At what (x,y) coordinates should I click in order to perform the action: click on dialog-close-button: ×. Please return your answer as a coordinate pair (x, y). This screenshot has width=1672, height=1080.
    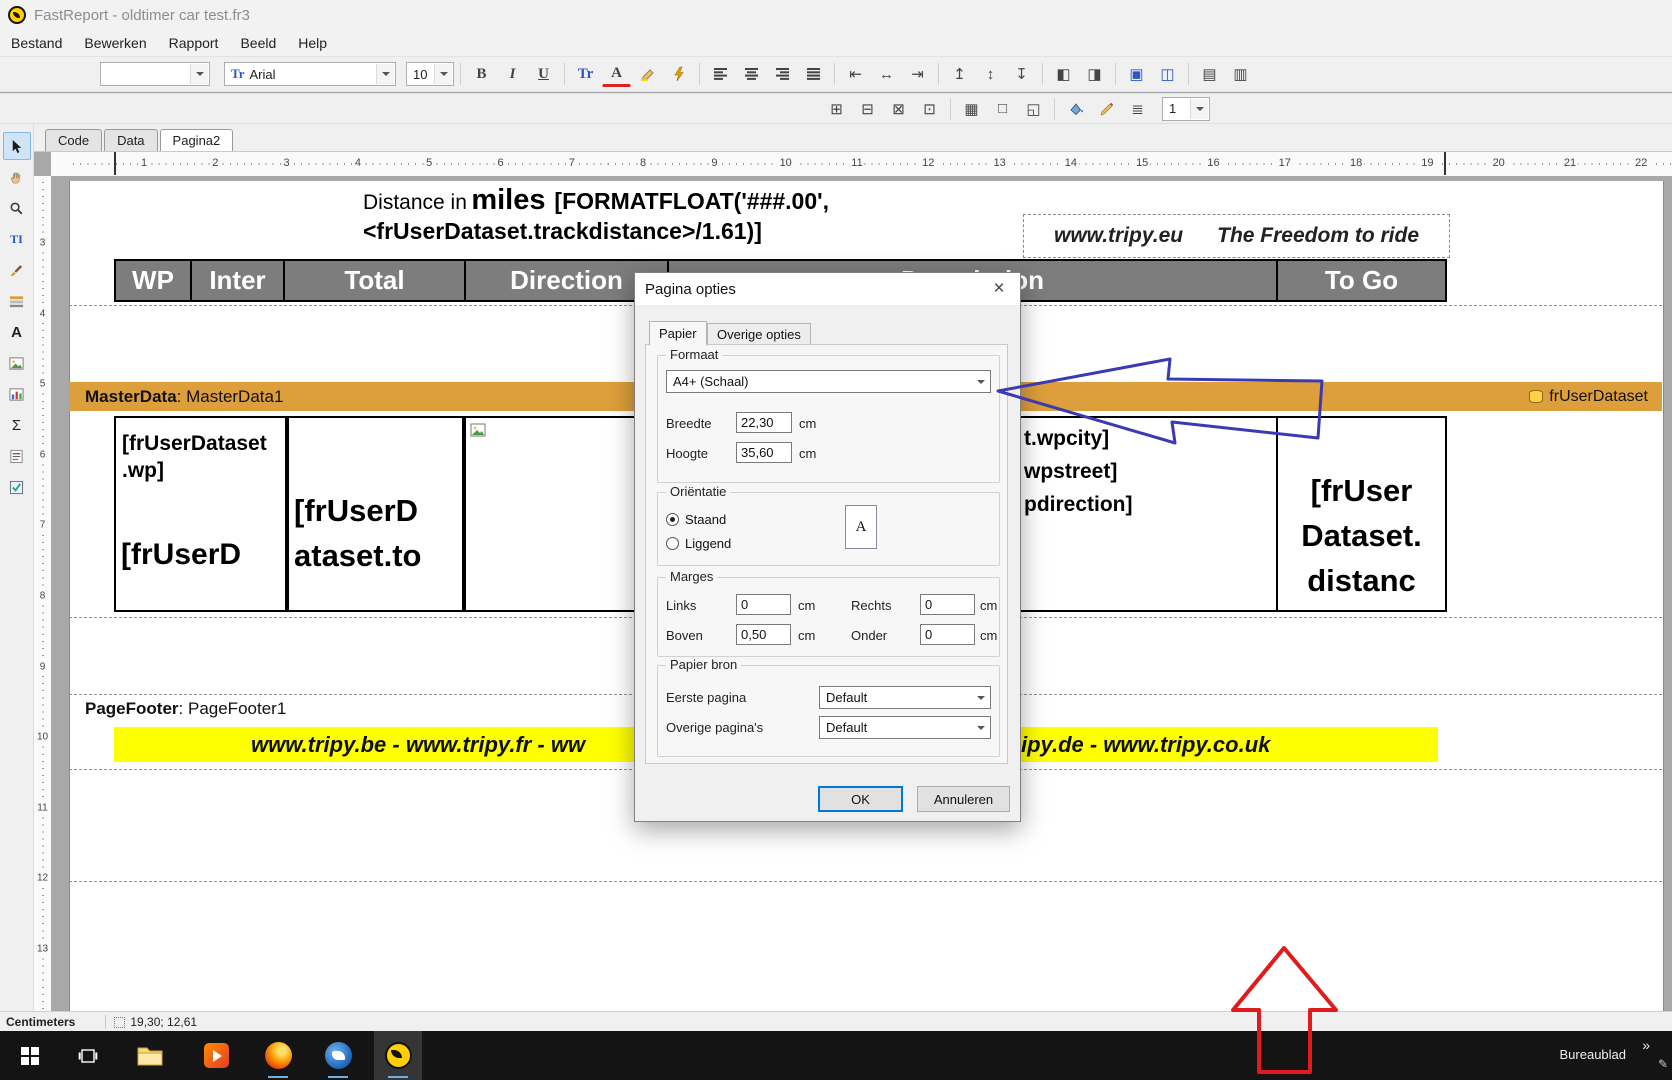
    Looking at the image, I should click on (999, 289).